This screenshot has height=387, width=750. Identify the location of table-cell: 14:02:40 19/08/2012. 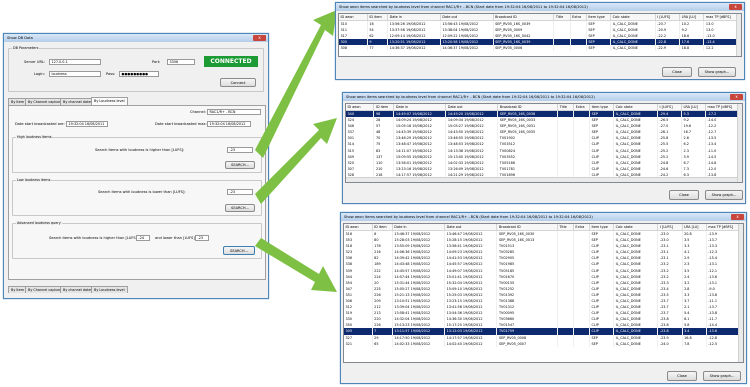
(471, 343).